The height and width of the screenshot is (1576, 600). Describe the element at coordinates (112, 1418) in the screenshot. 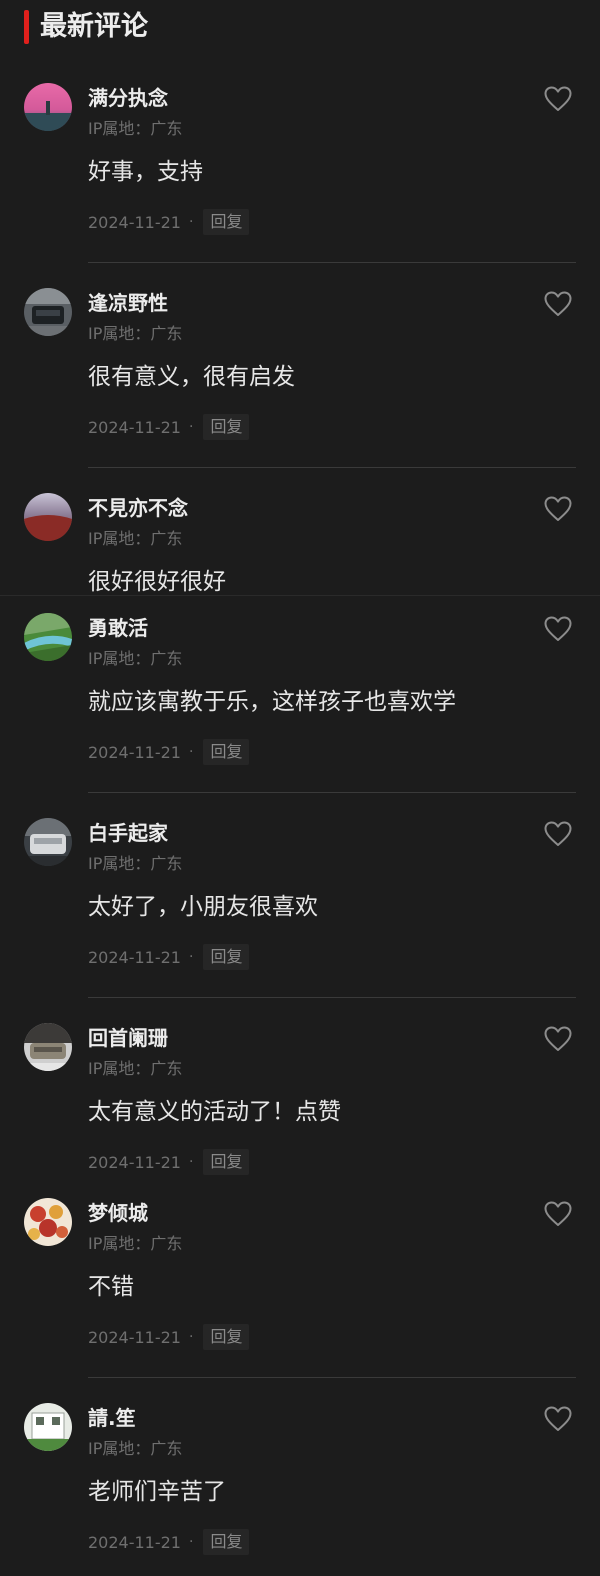

I see `username: 請.笙` at that location.